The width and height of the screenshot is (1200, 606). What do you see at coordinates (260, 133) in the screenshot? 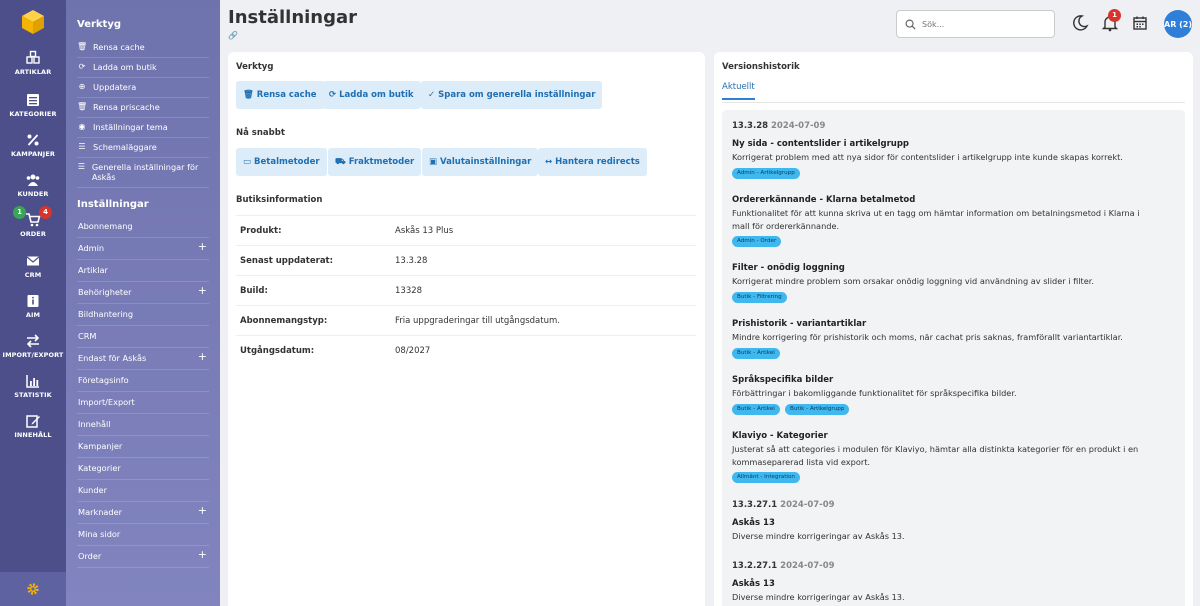
I see `quick-section-title: Nå snabbt` at bounding box center [260, 133].